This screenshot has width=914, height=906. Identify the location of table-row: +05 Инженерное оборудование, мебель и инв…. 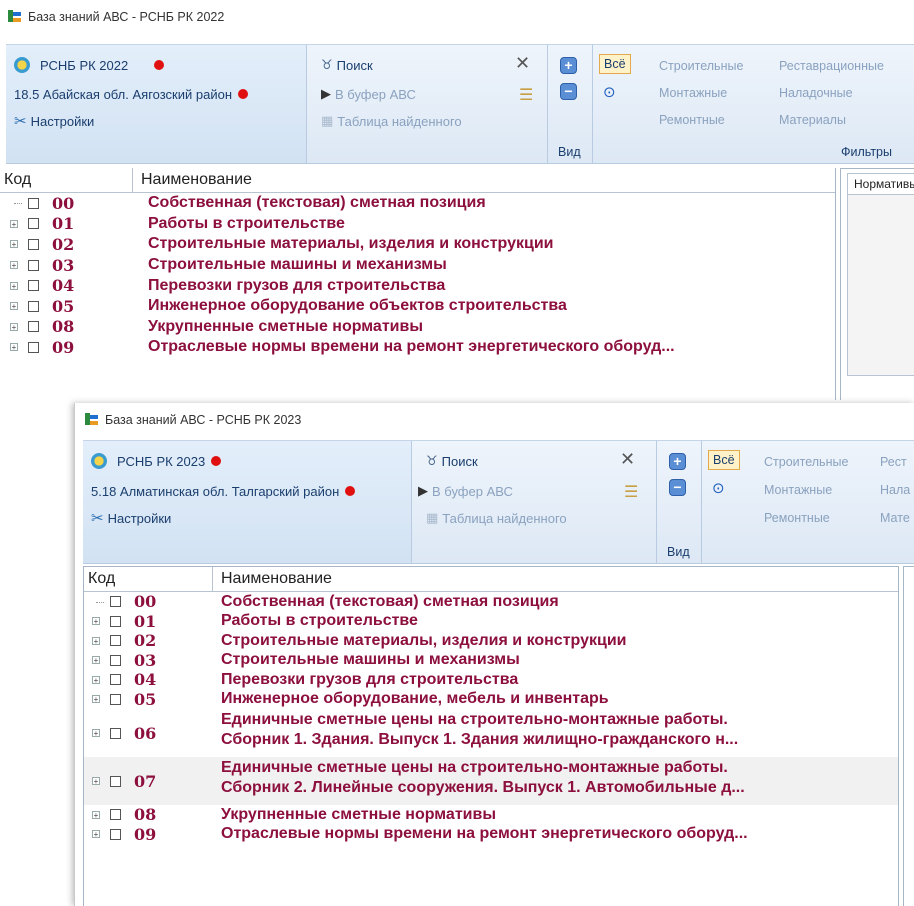
(491, 700).